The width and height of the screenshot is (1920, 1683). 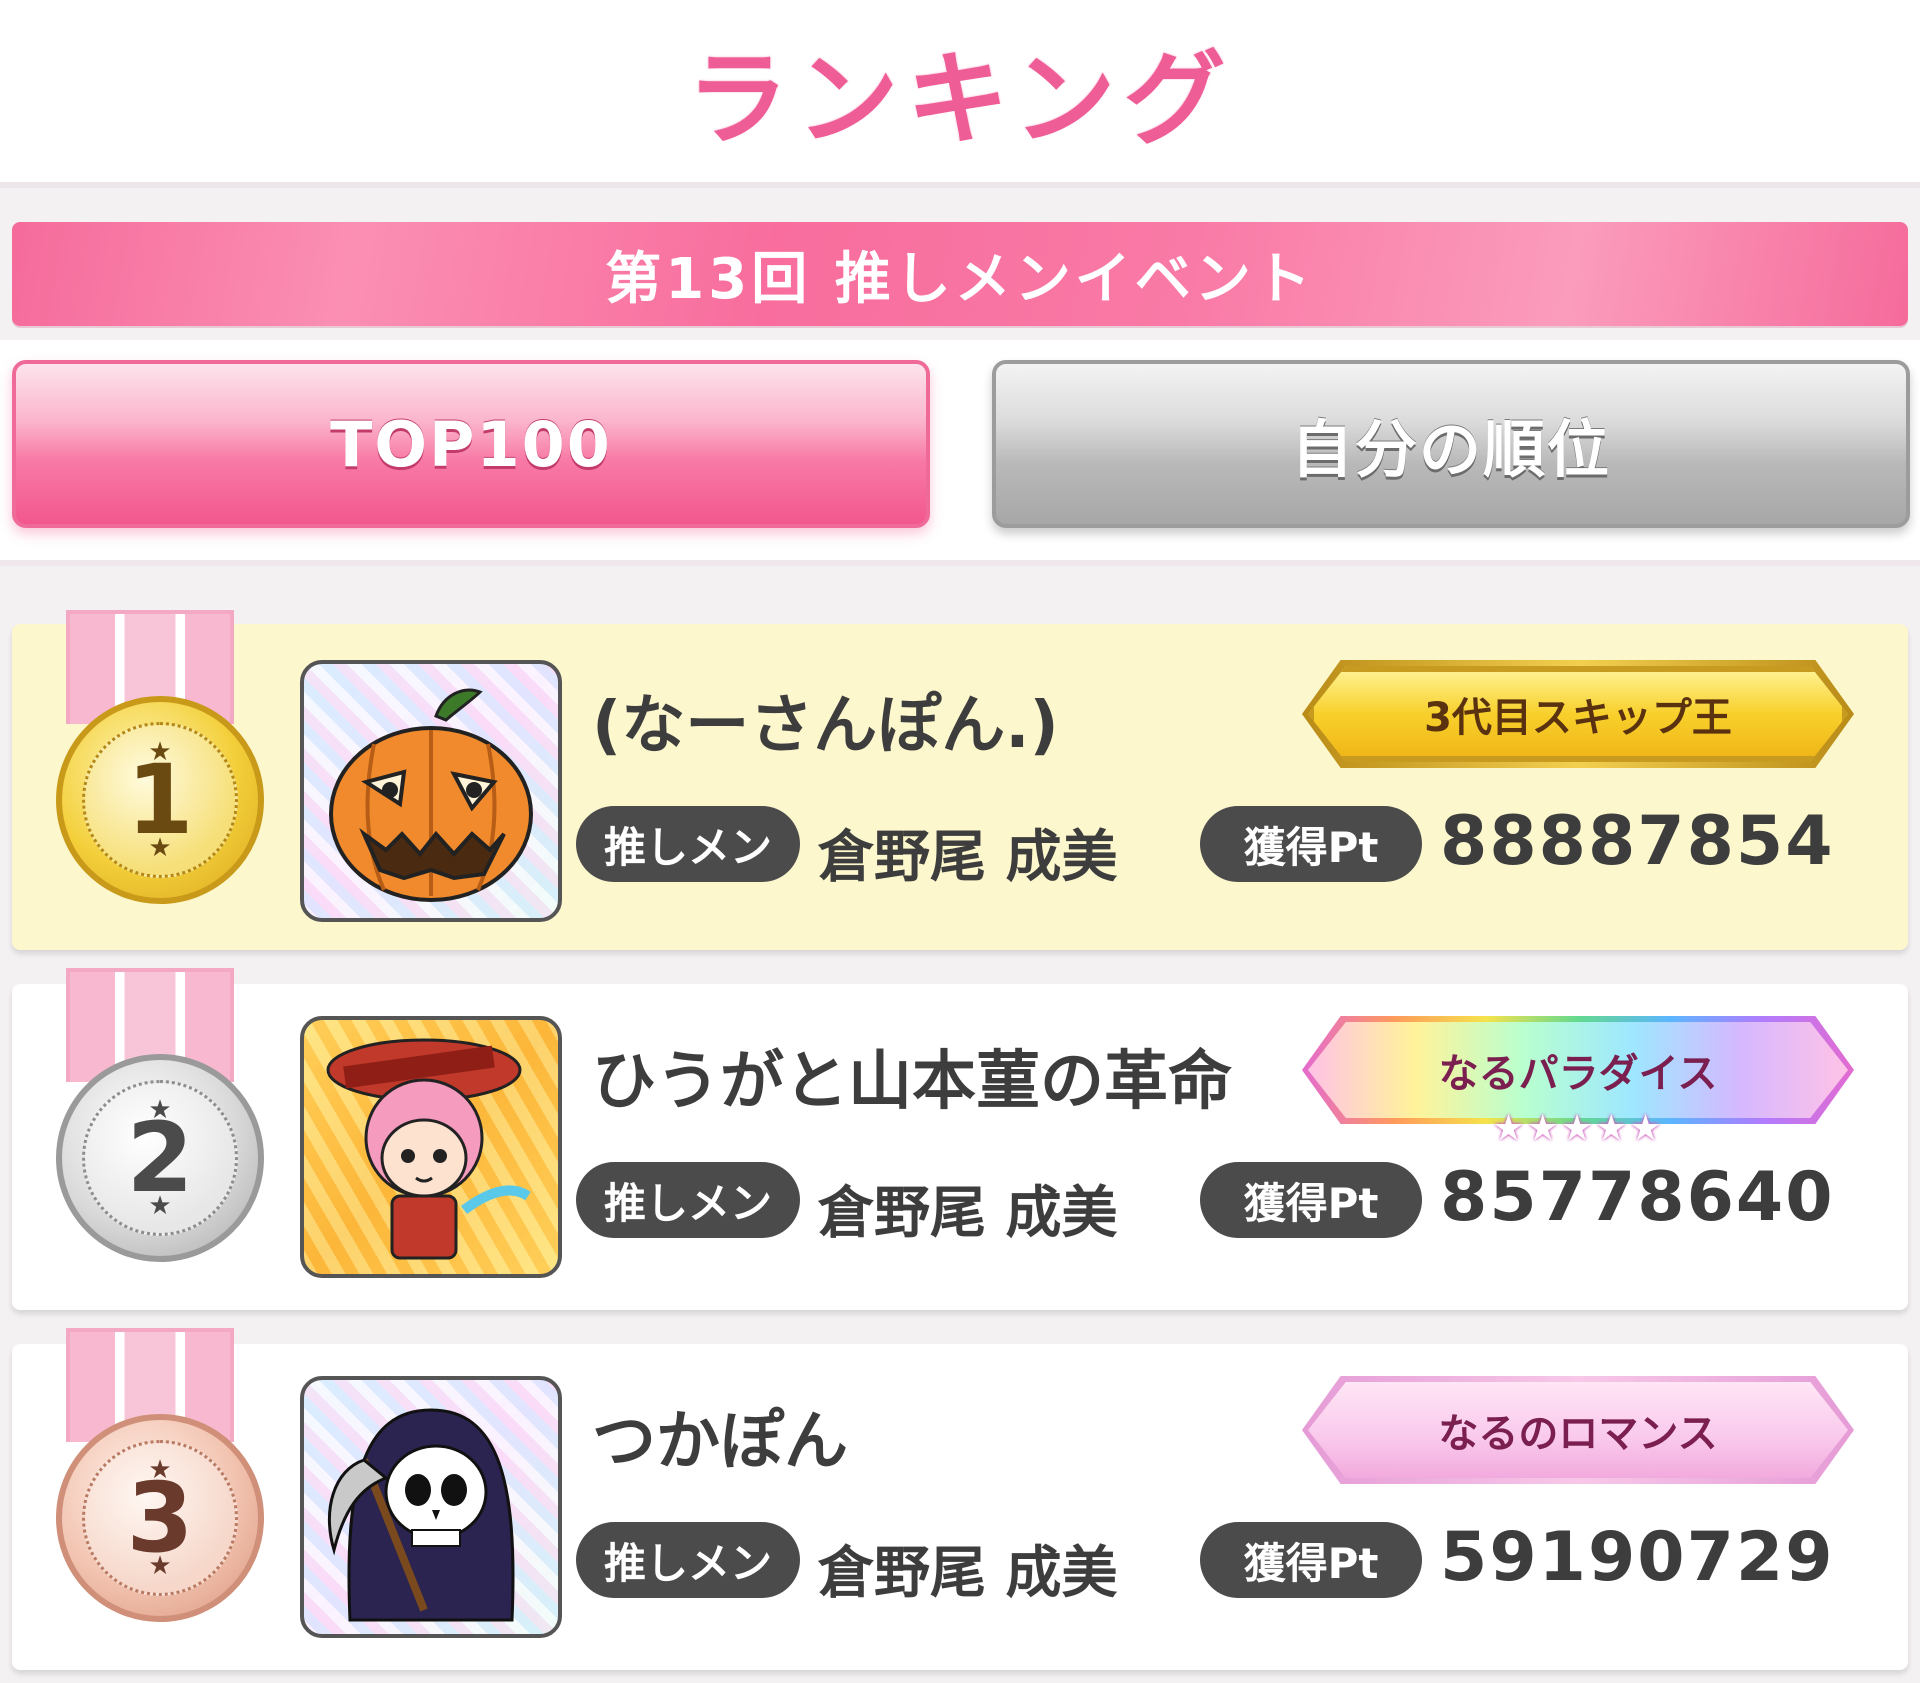 I want to click on title-badge: なるのロマンス, so click(x=1578, y=1430).